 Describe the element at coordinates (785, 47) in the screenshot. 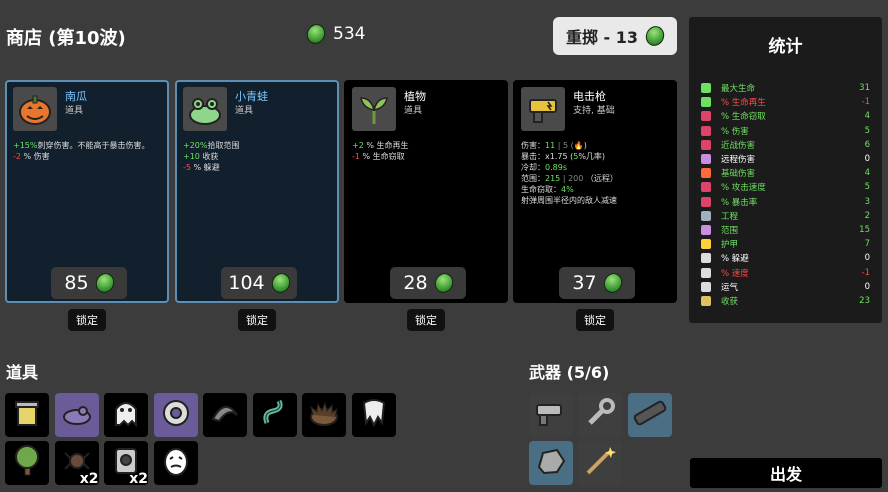

I see `stats-title: 统计` at that location.